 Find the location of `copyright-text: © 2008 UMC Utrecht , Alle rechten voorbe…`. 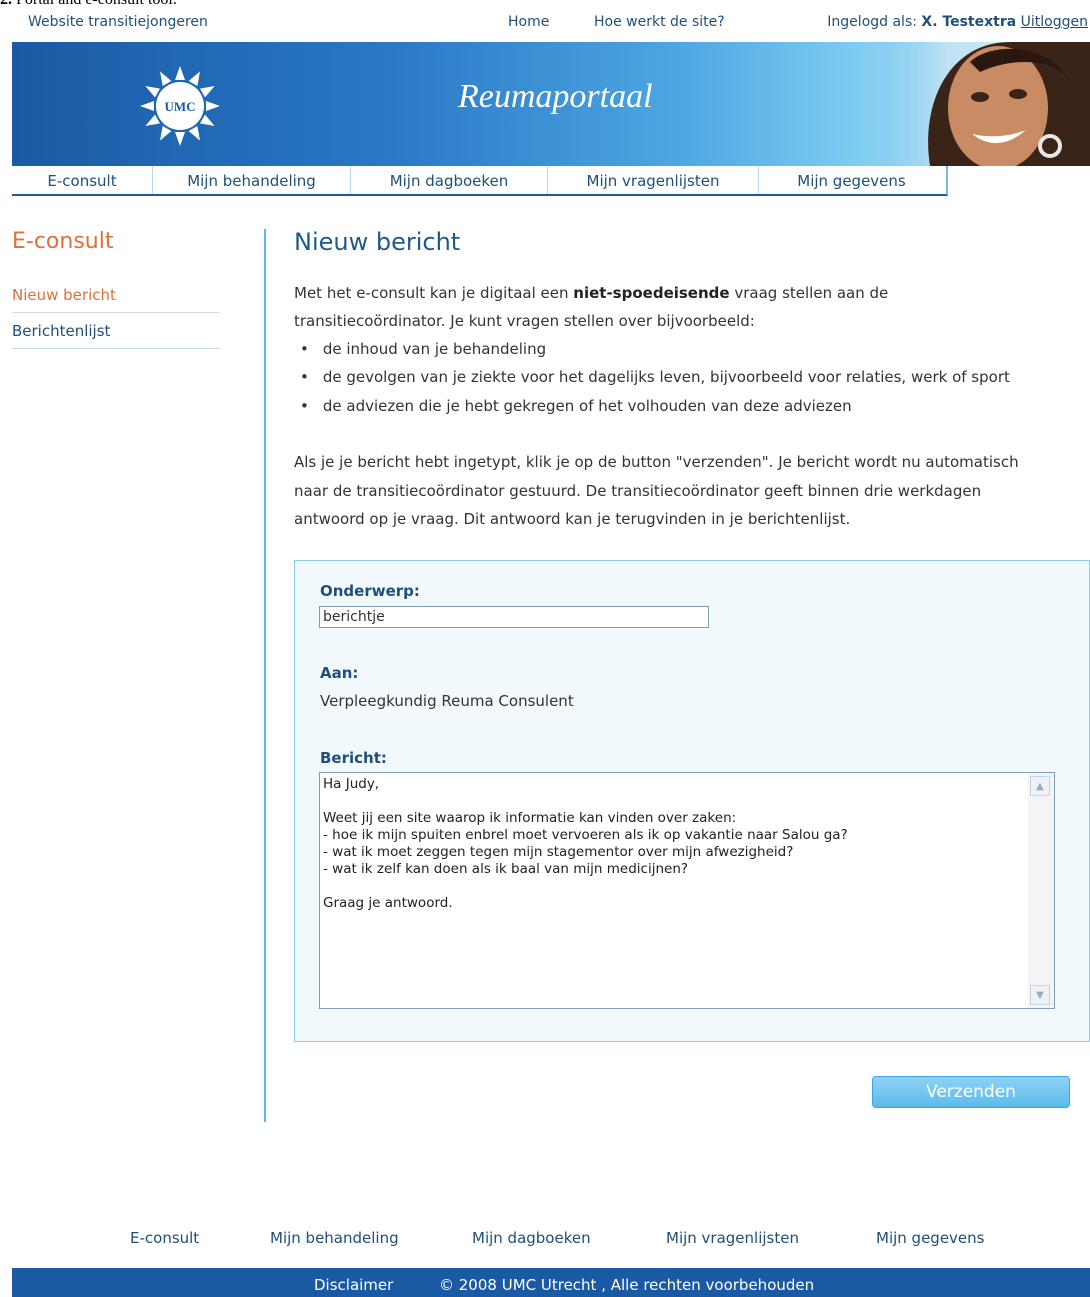

copyright-text: © 2008 UMC Utrecht , Alle rechten voorbe… is located at coordinates (627, 1285).